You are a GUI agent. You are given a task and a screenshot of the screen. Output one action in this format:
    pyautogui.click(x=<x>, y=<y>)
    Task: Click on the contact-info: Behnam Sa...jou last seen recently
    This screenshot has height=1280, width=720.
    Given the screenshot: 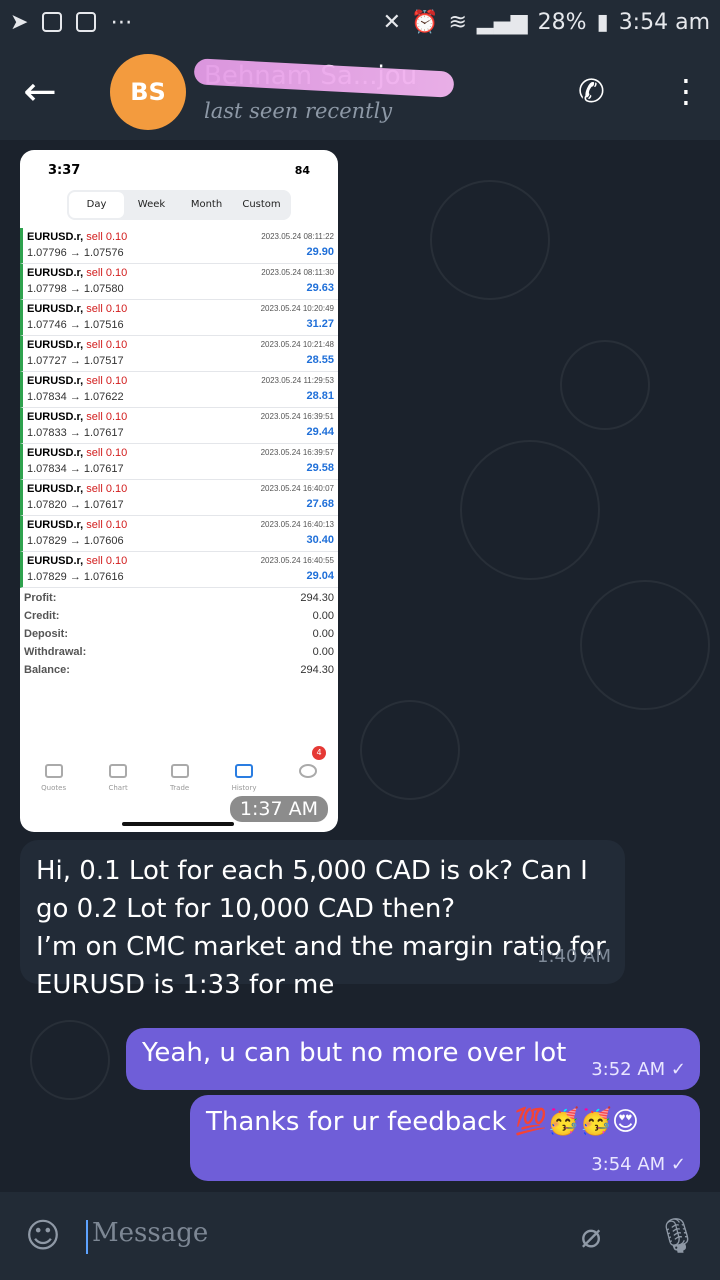 What is the action you would take?
    pyautogui.click(x=363, y=90)
    